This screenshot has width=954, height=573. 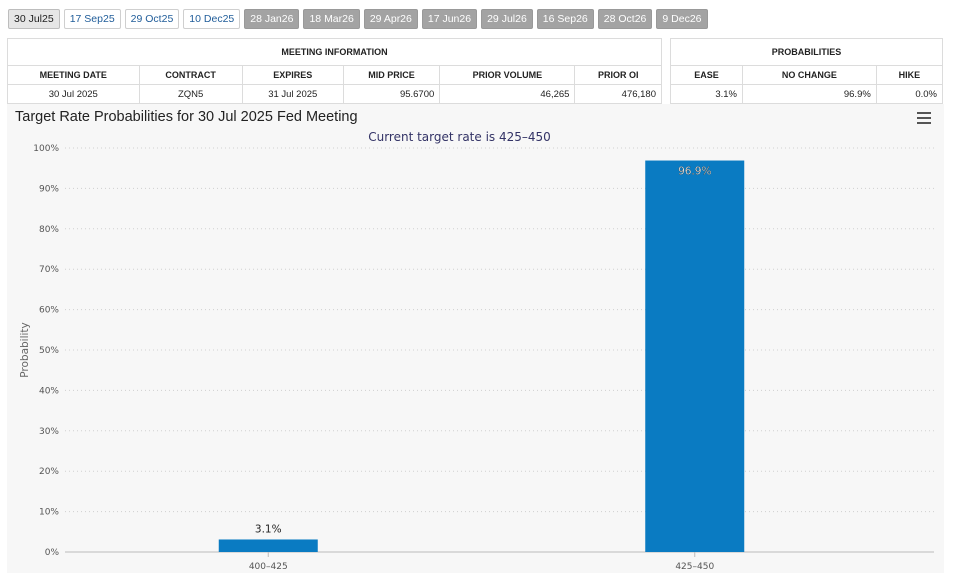 I want to click on meeting-date-value: 30 Jul 2025, so click(x=73, y=94).